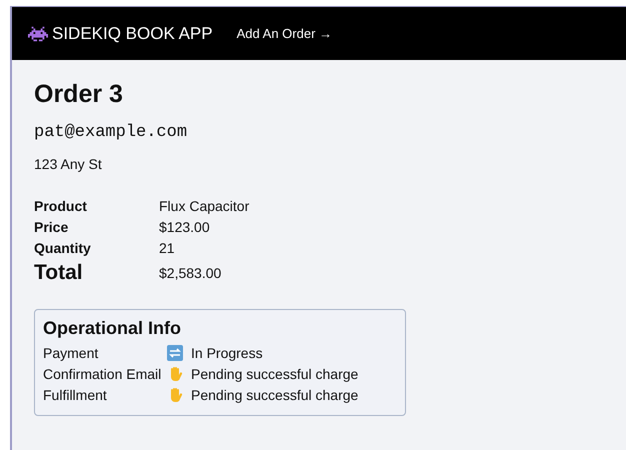 Image resolution: width=626 pixels, height=450 pixels. Describe the element at coordinates (102, 374) in the screenshot. I see `step-label: Confirmation Email` at that location.